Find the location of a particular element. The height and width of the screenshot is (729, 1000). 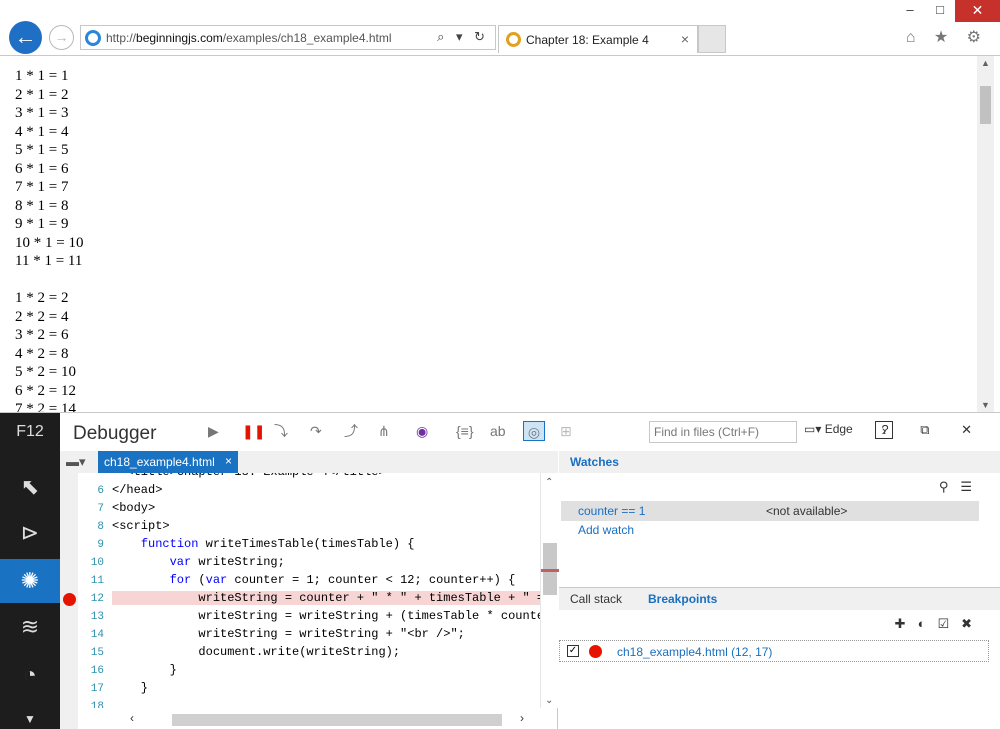

new-tab-button is located at coordinates (712, 39).